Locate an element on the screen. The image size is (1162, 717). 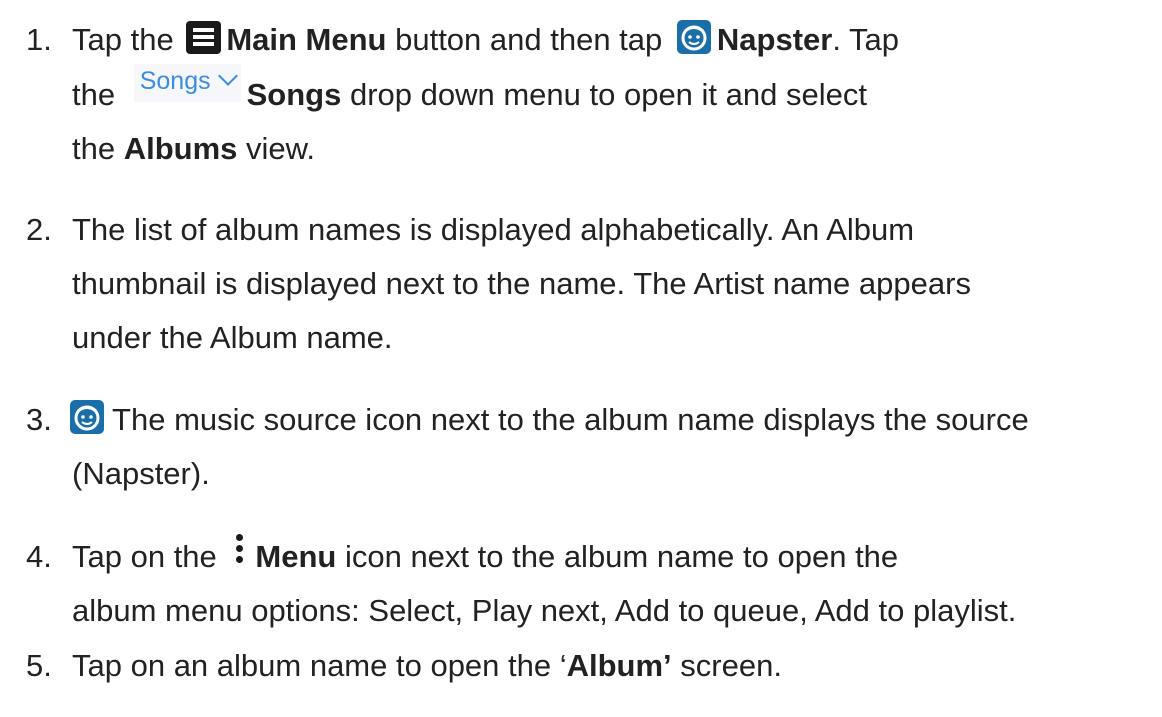
albums-label: Albums is located at coordinates (180, 148).